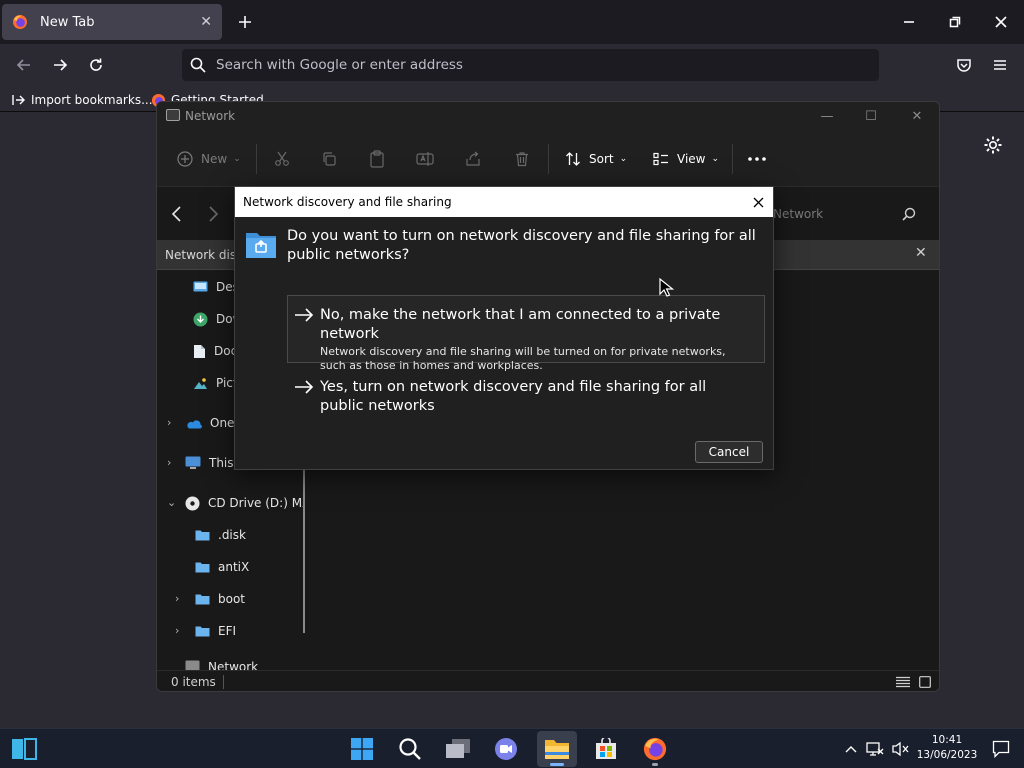 Image resolution: width=1024 pixels, height=768 pixels. I want to click on back-arrow-icon, so click(23, 65).